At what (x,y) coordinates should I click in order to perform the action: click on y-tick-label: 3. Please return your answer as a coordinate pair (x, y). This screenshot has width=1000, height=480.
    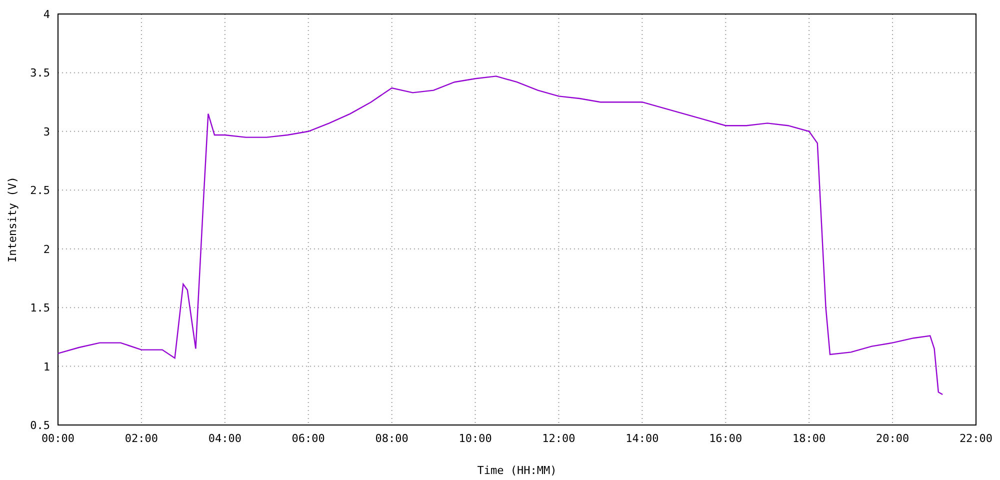
    Looking at the image, I should click on (46, 131).